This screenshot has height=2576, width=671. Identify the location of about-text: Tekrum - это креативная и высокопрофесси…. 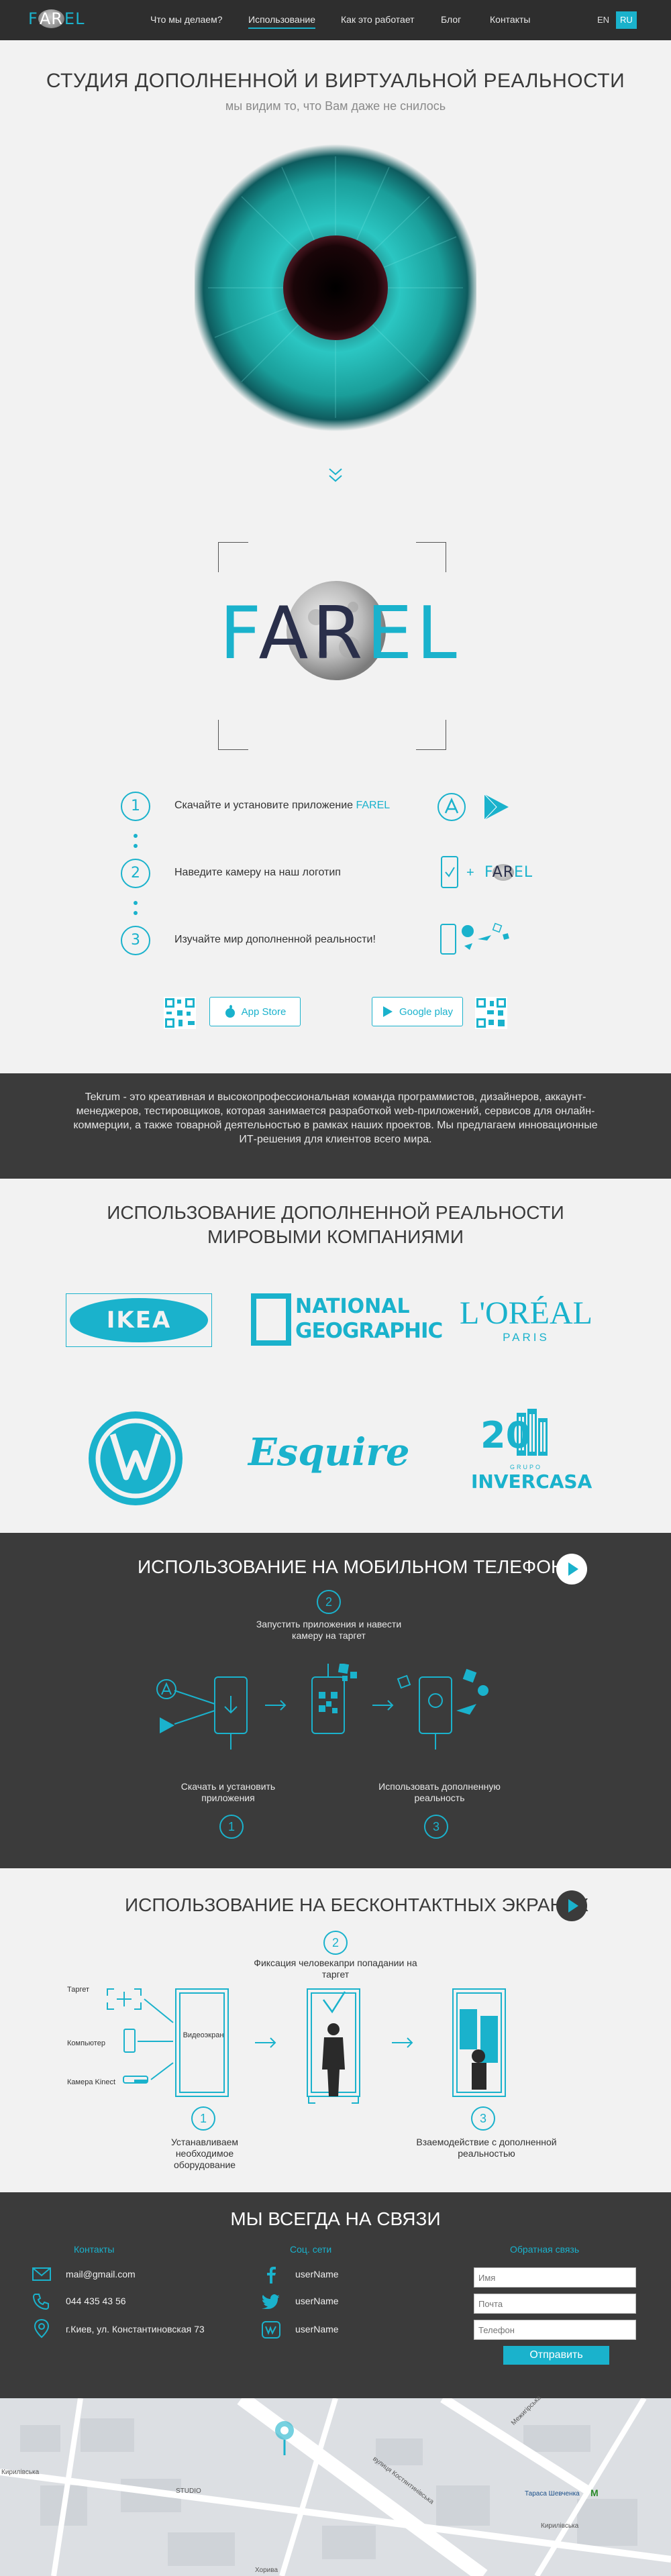
(335, 1118).